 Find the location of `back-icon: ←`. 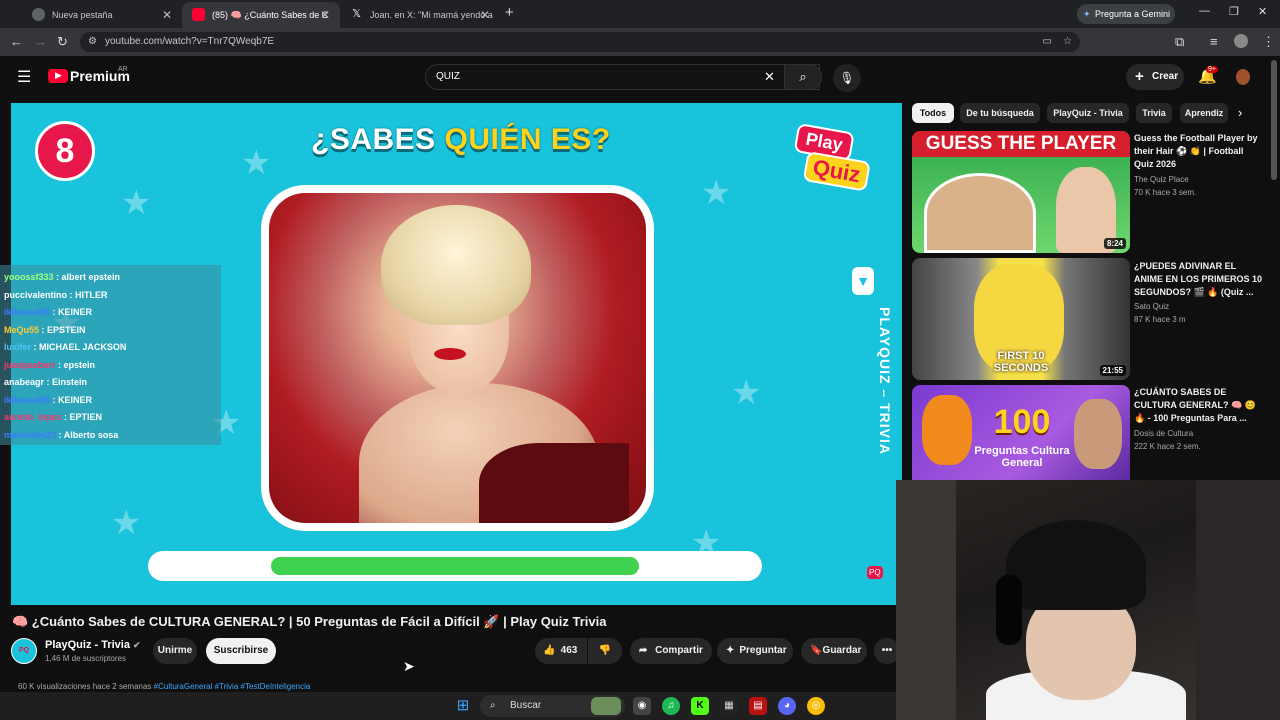

back-icon: ← is located at coordinates (16, 41).